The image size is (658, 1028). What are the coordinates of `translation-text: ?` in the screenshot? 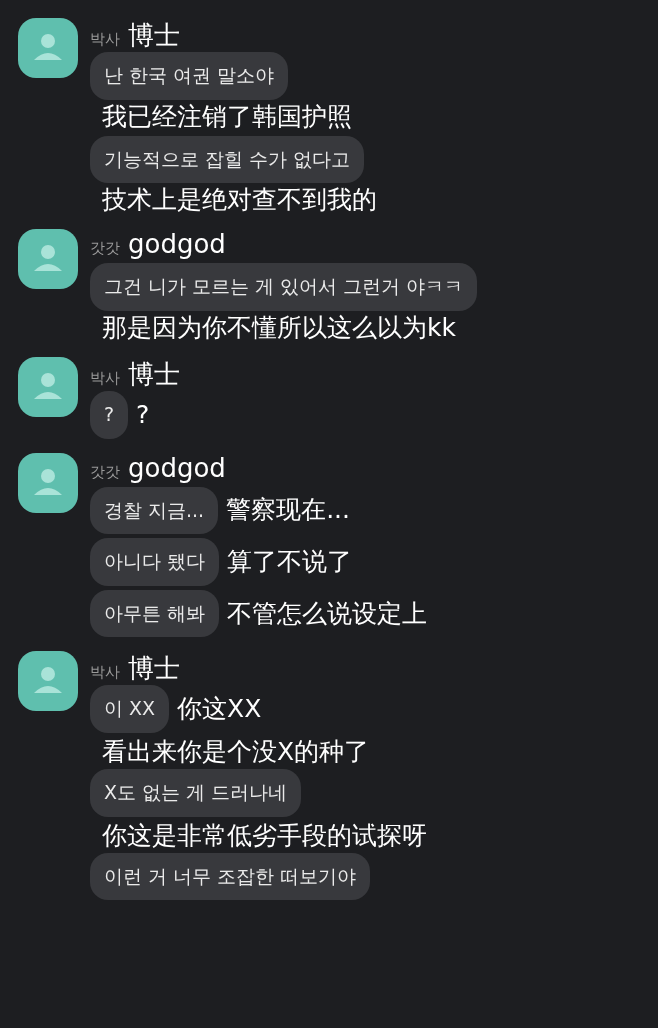 It's located at (143, 414).